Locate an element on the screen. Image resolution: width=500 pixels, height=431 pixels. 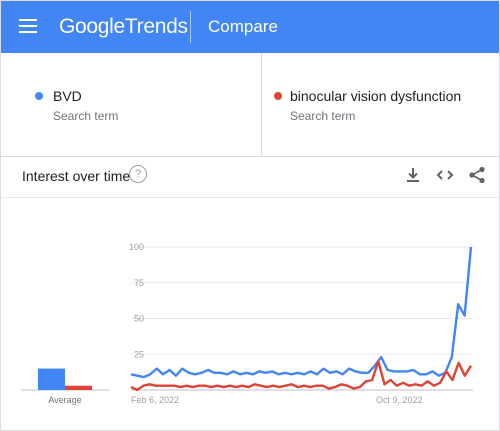
x-tick-label: Oct 9, 2022 is located at coordinates (399, 400).